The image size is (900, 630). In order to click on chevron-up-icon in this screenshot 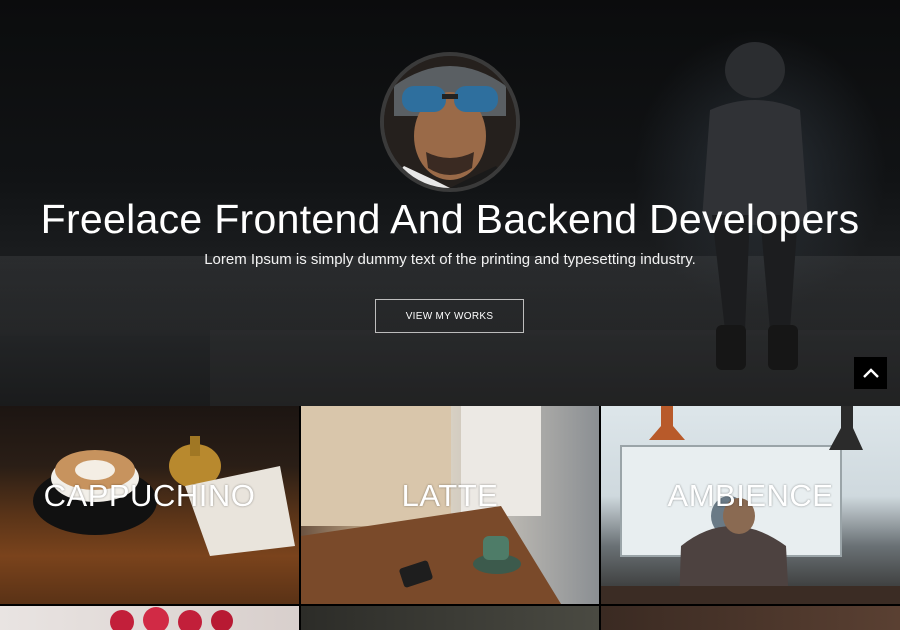, I will do `click(870, 373)`.